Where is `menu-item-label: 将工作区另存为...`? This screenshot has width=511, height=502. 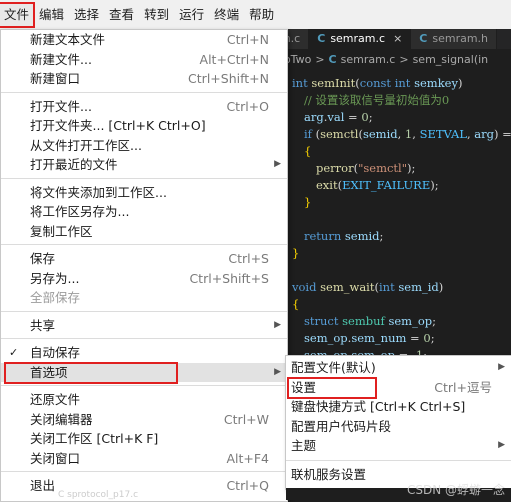
menu-item-label: 将工作区另存为... is located at coordinates (80, 211).